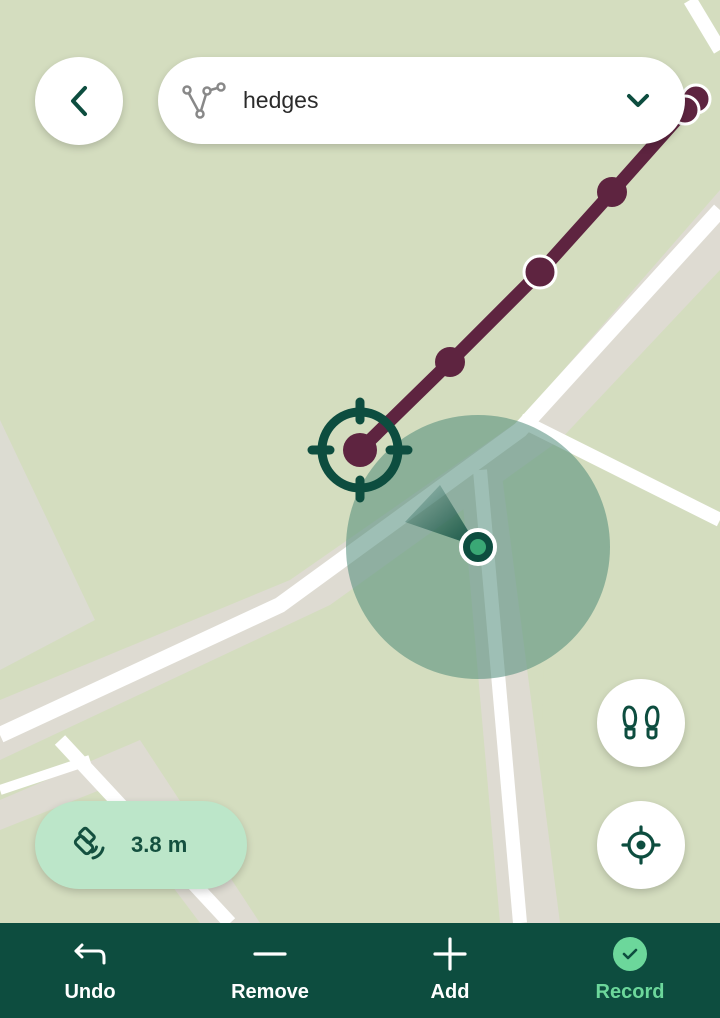 This screenshot has height=1018, width=720. I want to click on remove-button: Remove, so click(270, 970).